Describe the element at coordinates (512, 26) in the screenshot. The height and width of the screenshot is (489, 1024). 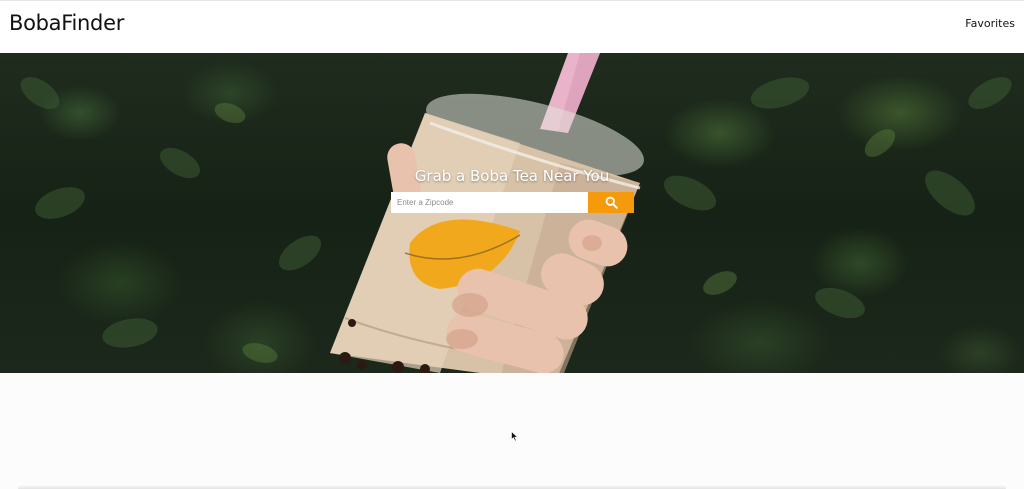
I see `navbar: BobaFinder Favorites` at that location.